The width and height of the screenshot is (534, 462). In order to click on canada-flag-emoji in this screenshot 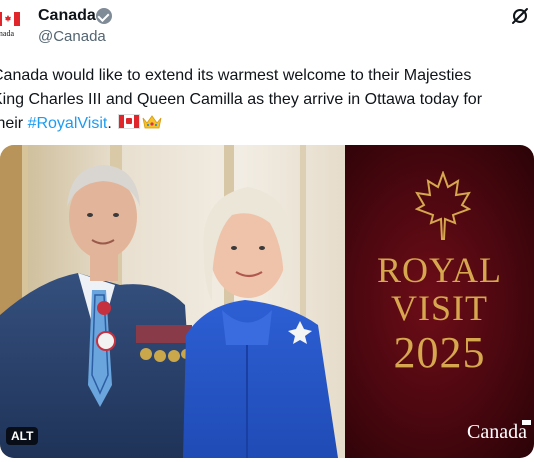, I will do `click(128, 121)`.